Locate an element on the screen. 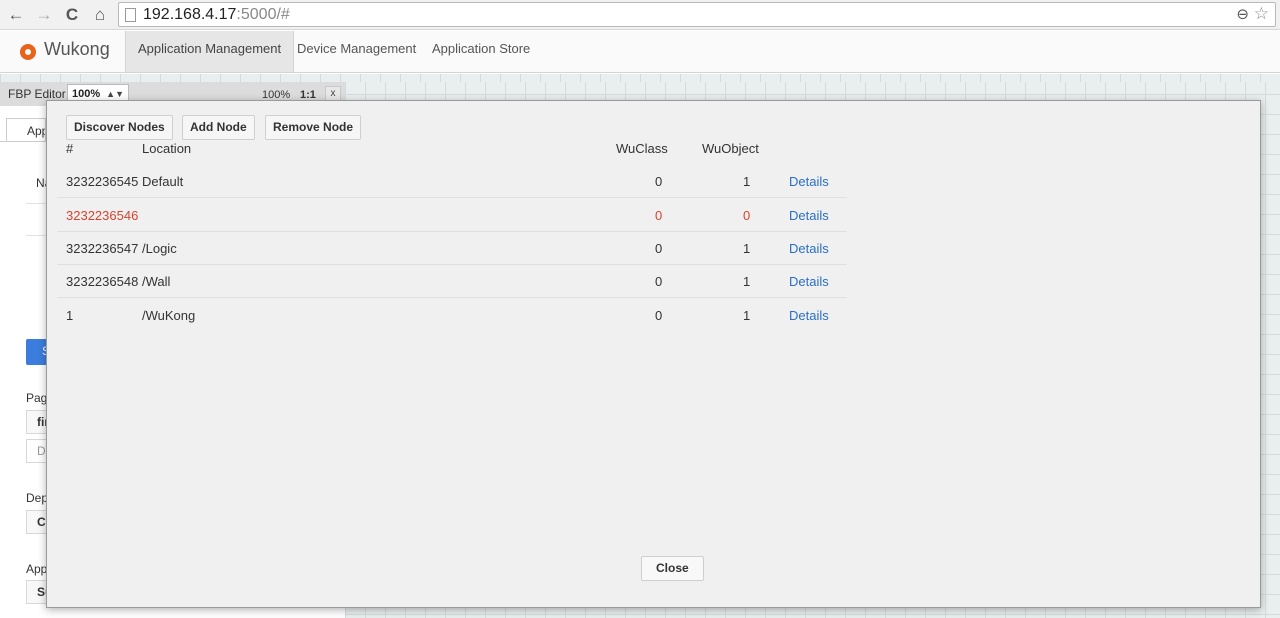 This screenshot has width=1280, height=618. node-id: 1 is located at coordinates (70, 315).